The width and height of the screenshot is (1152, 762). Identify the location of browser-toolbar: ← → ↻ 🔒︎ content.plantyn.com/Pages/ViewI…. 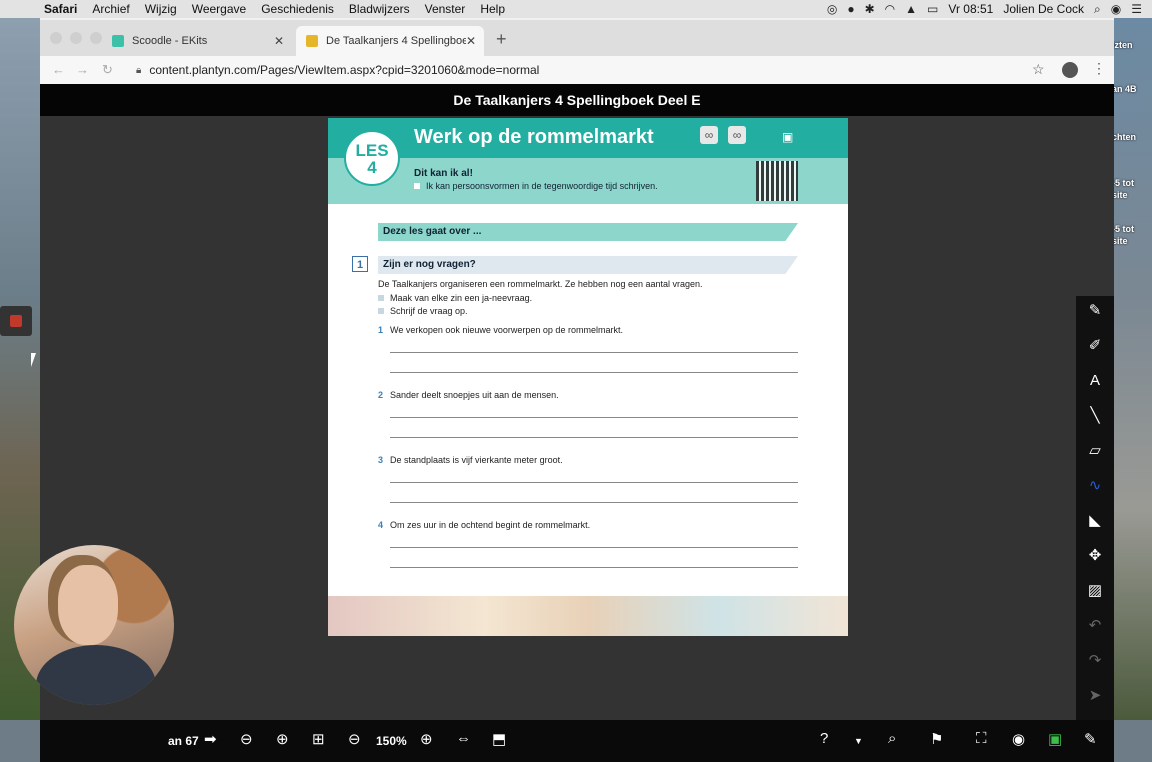
(577, 70).